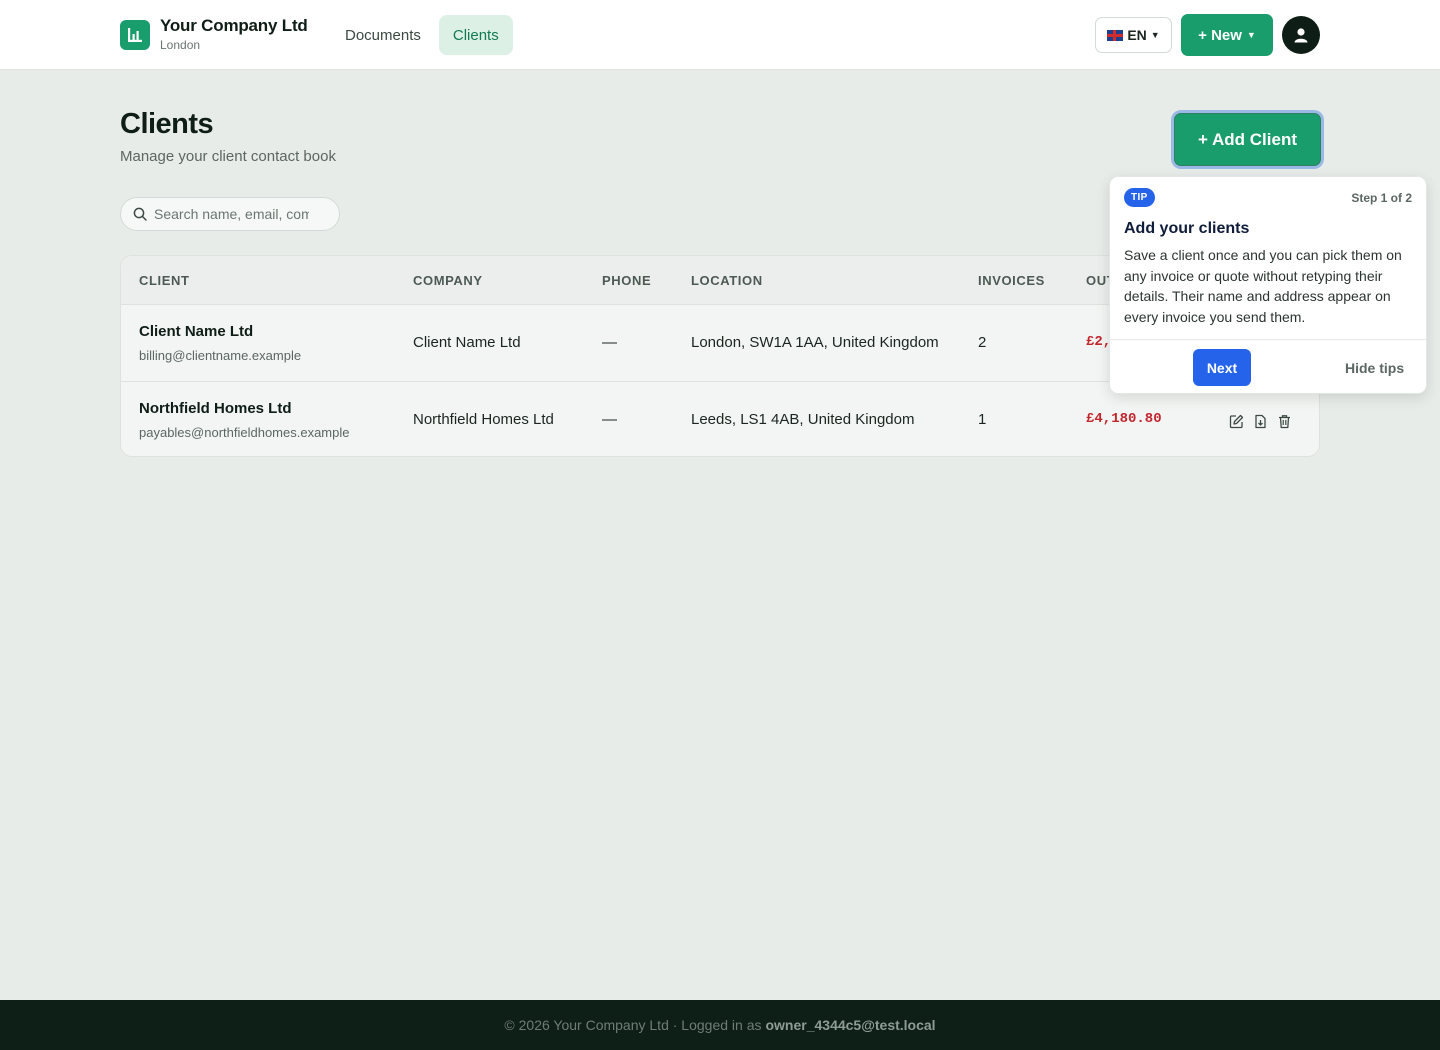 This screenshot has height=1050, width=1440. I want to click on client-email: payables@northfieldhomes.example, so click(244, 432).